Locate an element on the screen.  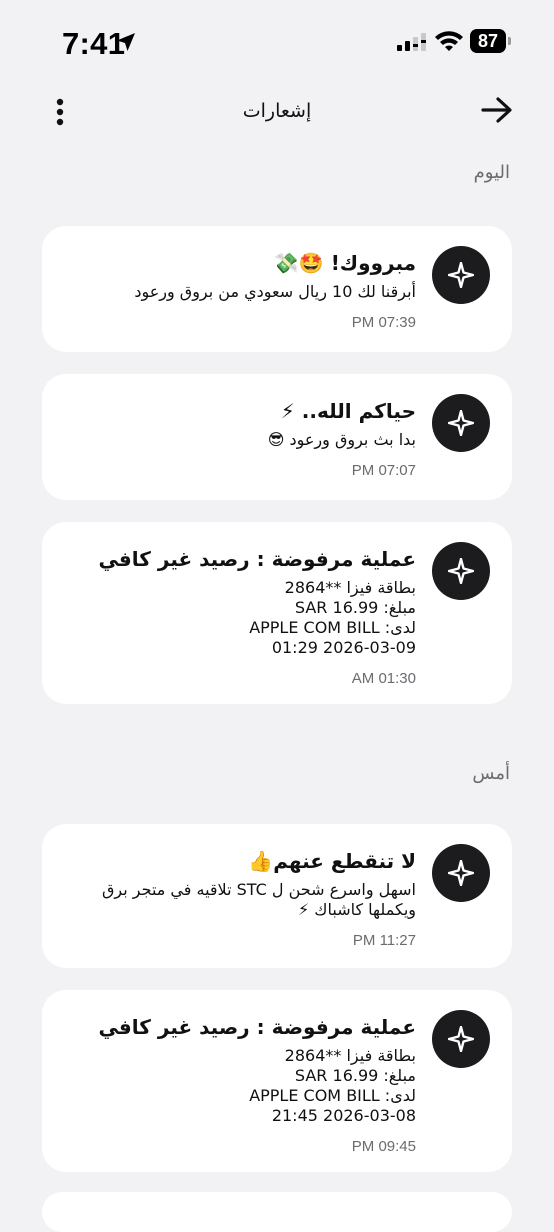
notification-time: 01:30 AM is located at coordinates (383, 678).